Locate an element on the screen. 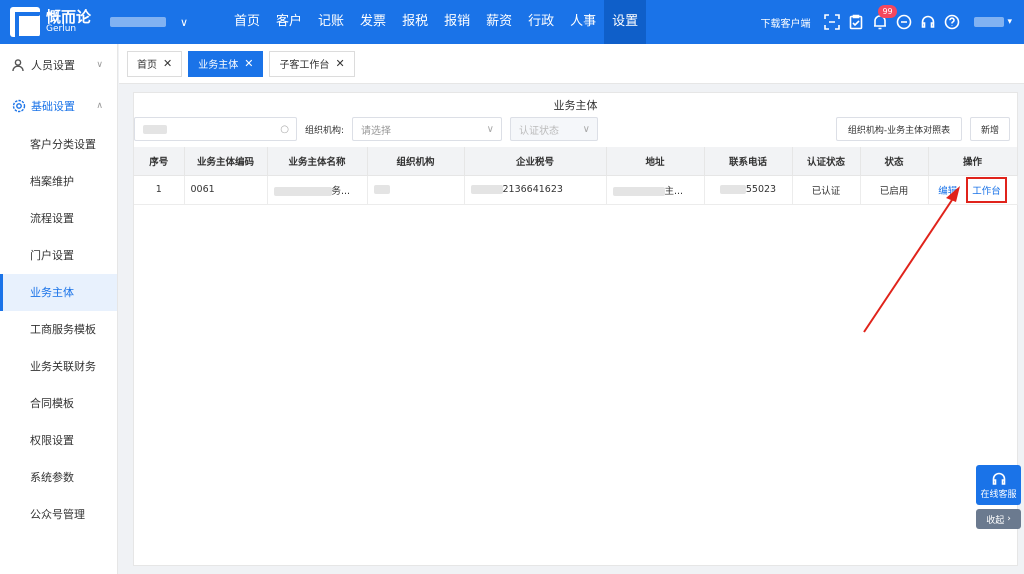 This screenshot has height=574, width=1024. nav-invoice: 发票 is located at coordinates (373, 22).